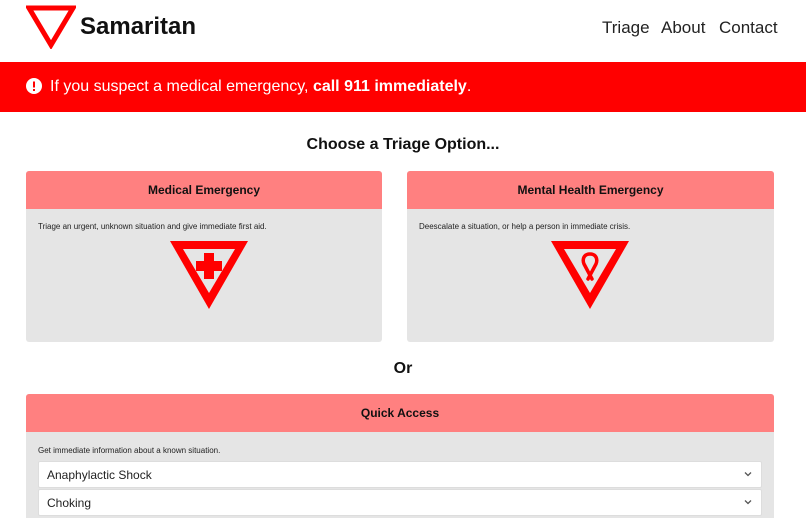  I want to click on medical-emergency-title: Medical Emergency, so click(204, 190).